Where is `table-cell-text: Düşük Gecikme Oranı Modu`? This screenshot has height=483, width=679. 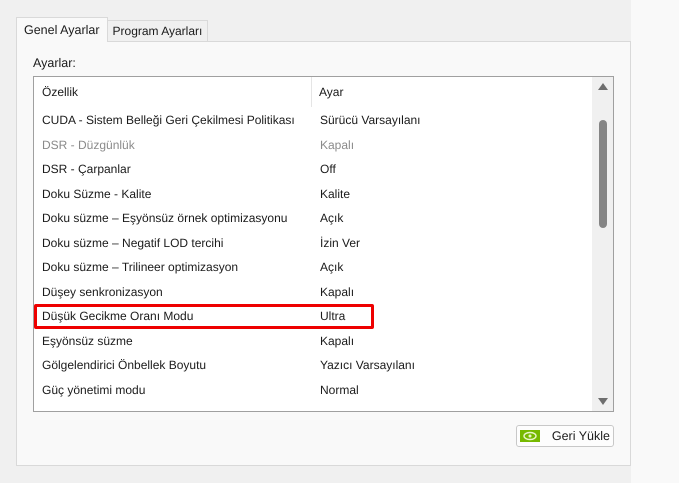 table-cell-text: Düşük Gecikme Oranı Modu is located at coordinates (117, 317).